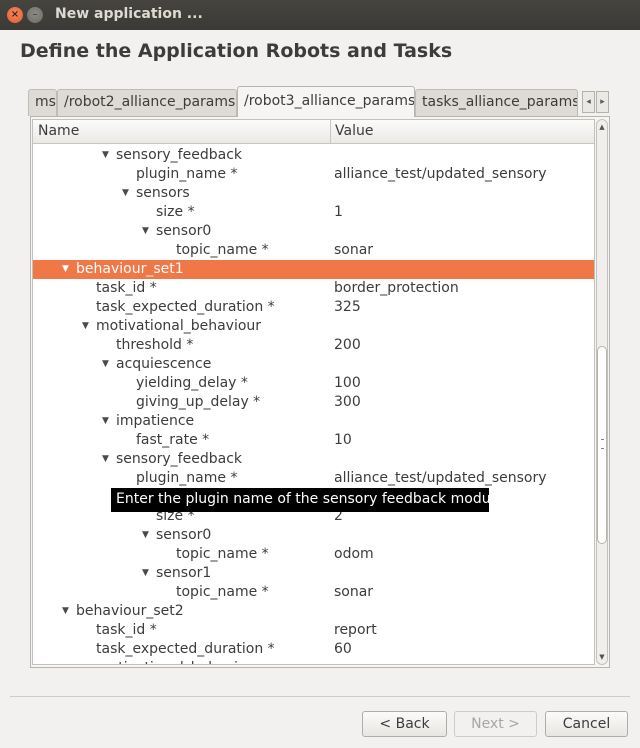  I want to click on tab-scroll-left-icon: ◂, so click(588, 102).